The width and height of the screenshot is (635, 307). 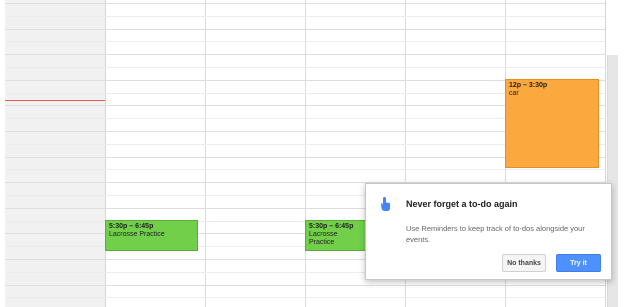 What do you see at coordinates (386, 204) in the screenshot?
I see `reminder-hand-icon` at bounding box center [386, 204].